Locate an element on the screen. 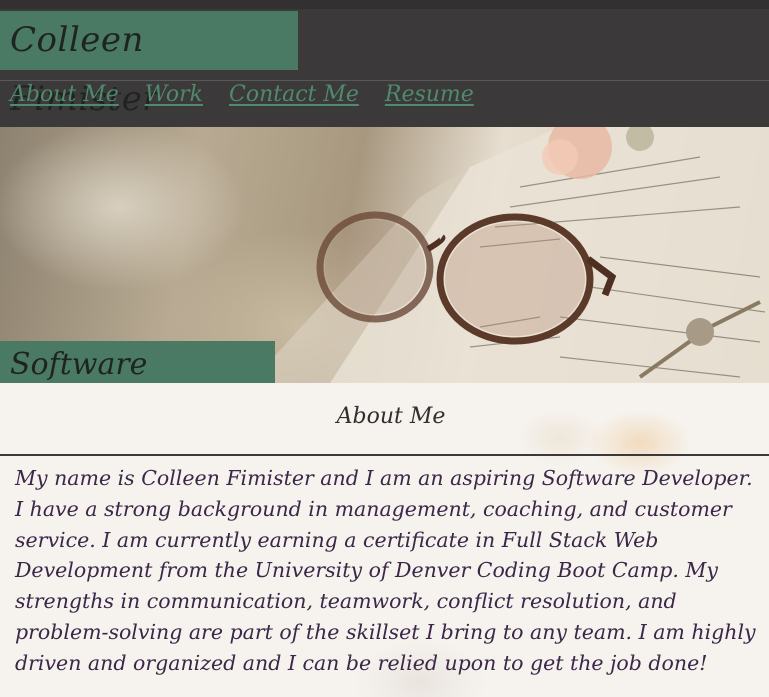 The width and height of the screenshot is (769, 697). nav-link-work: Work is located at coordinates (174, 98).